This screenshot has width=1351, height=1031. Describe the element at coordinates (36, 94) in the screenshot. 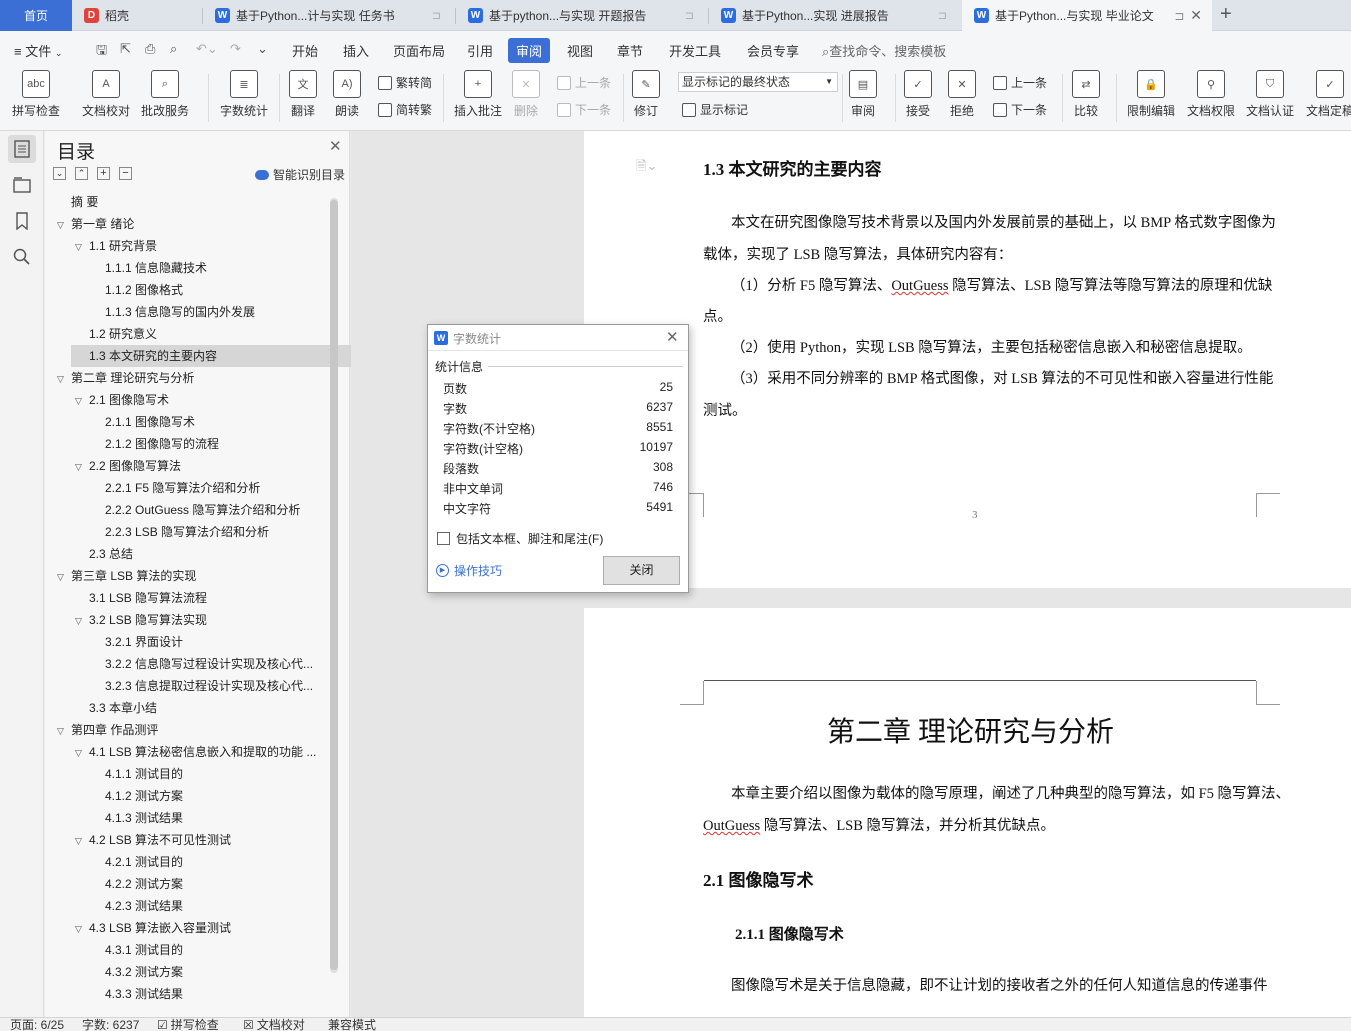

I see `spell-check-button: abc 拼写检查` at that location.